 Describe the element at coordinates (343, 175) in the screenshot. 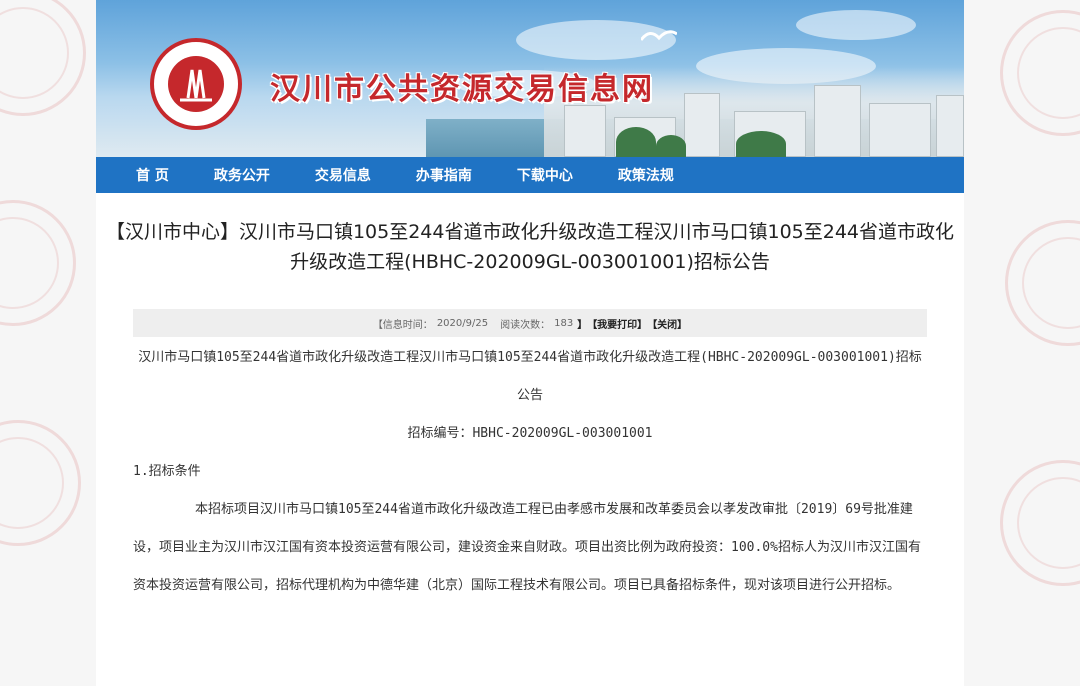

I see `nav-item-transaction-info: 交易信息` at that location.